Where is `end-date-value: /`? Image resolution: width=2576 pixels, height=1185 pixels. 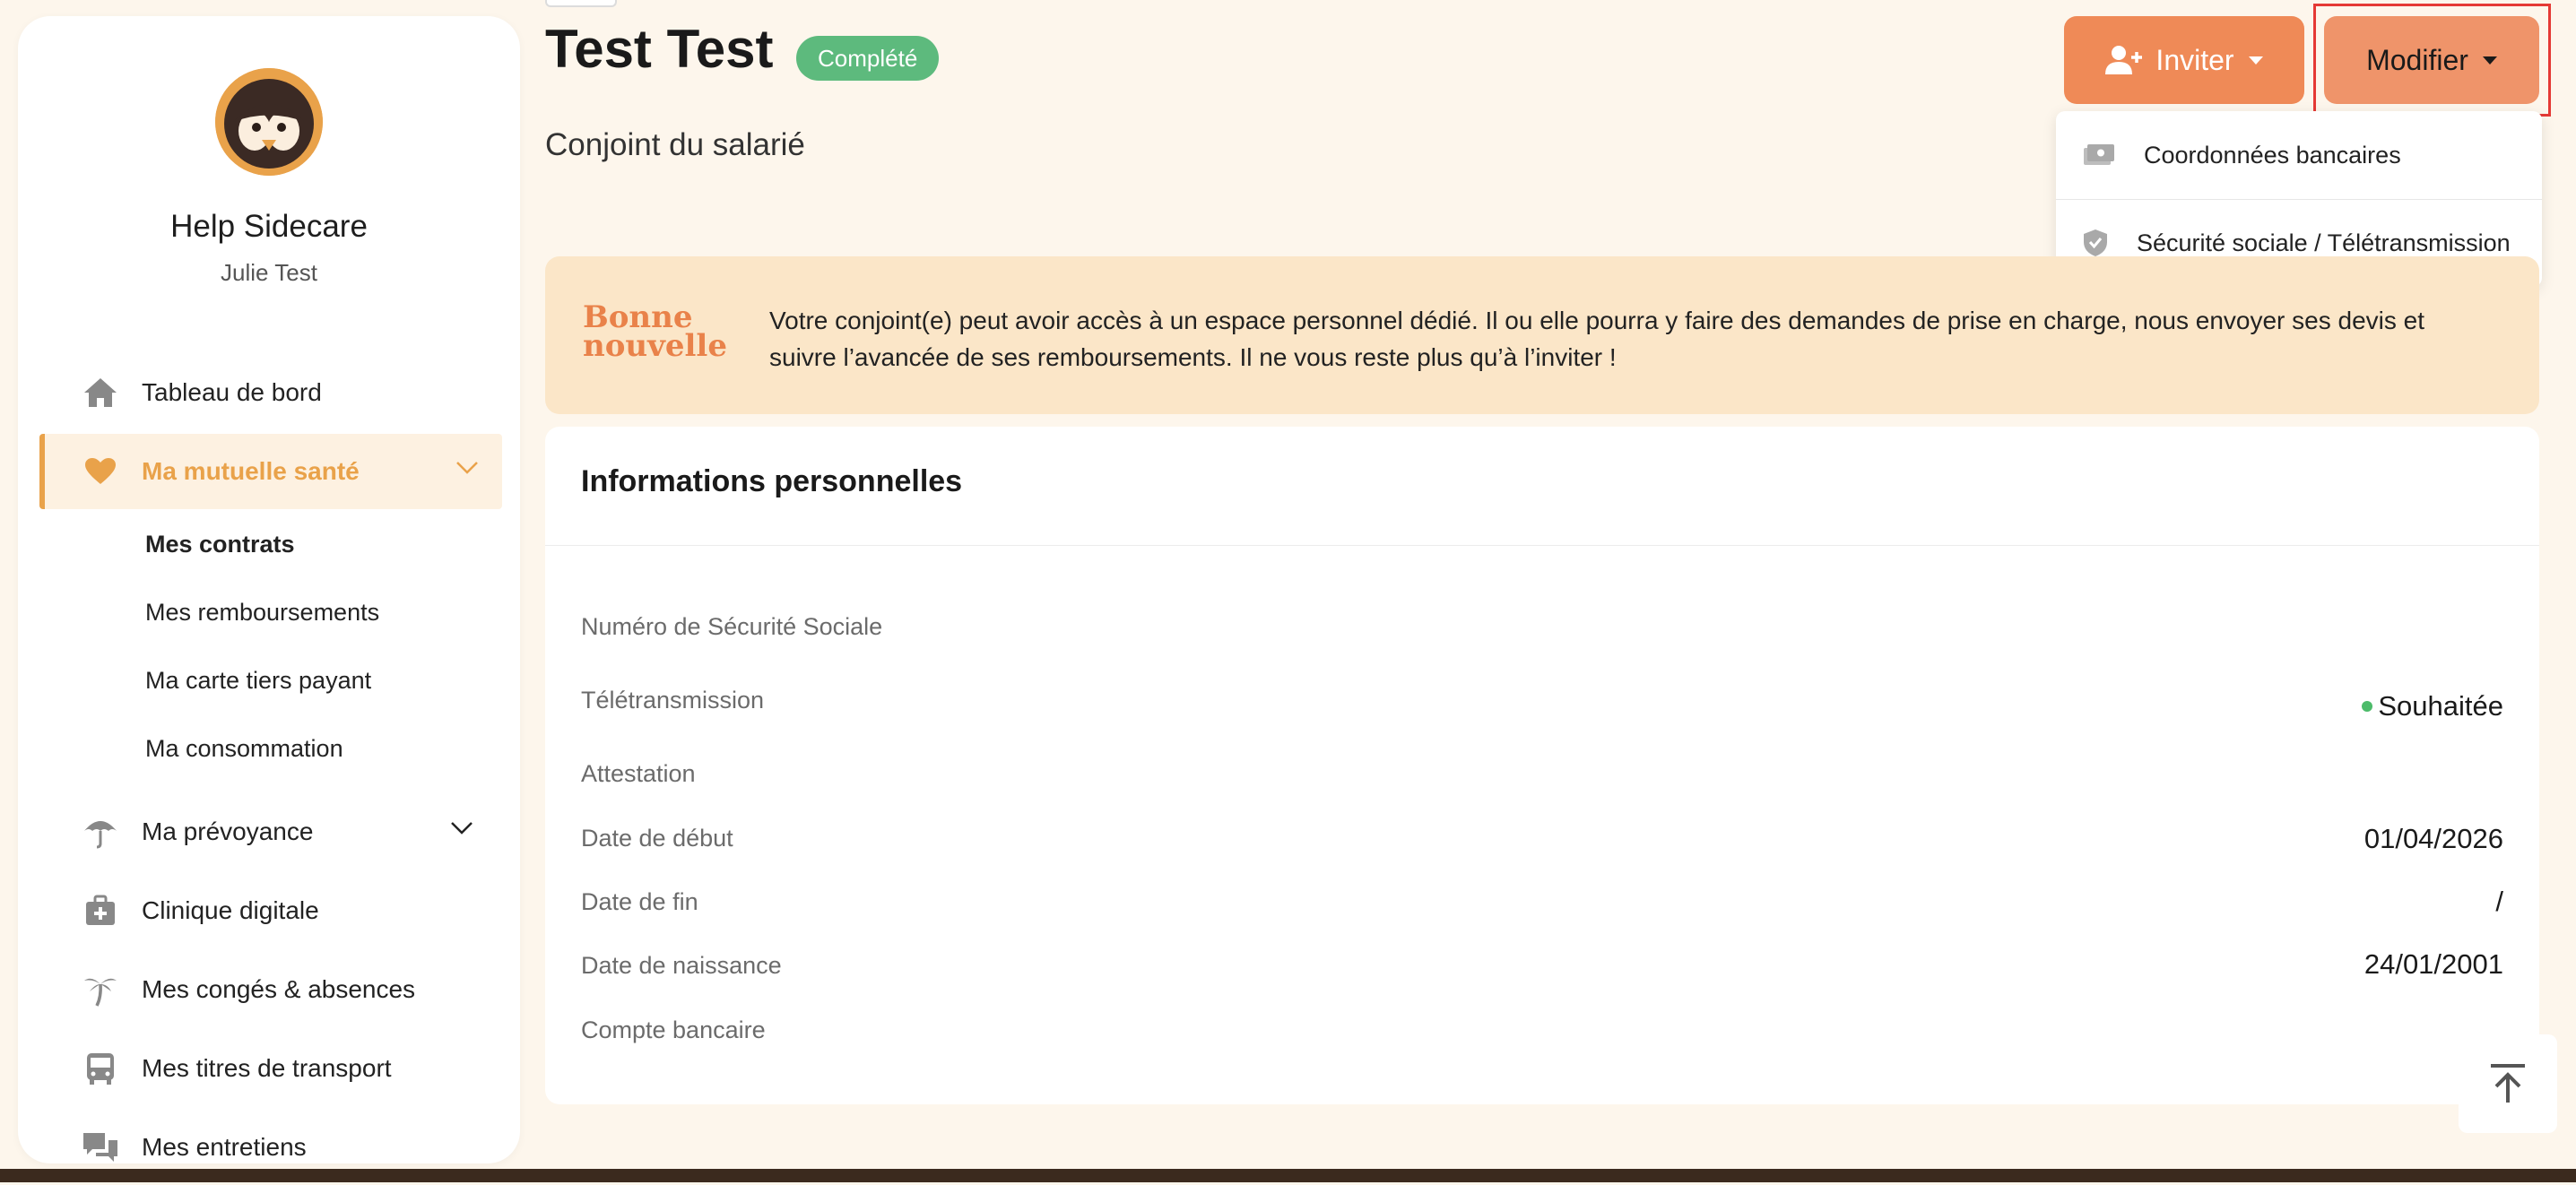
end-date-value: / is located at coordinates (2499, 902).